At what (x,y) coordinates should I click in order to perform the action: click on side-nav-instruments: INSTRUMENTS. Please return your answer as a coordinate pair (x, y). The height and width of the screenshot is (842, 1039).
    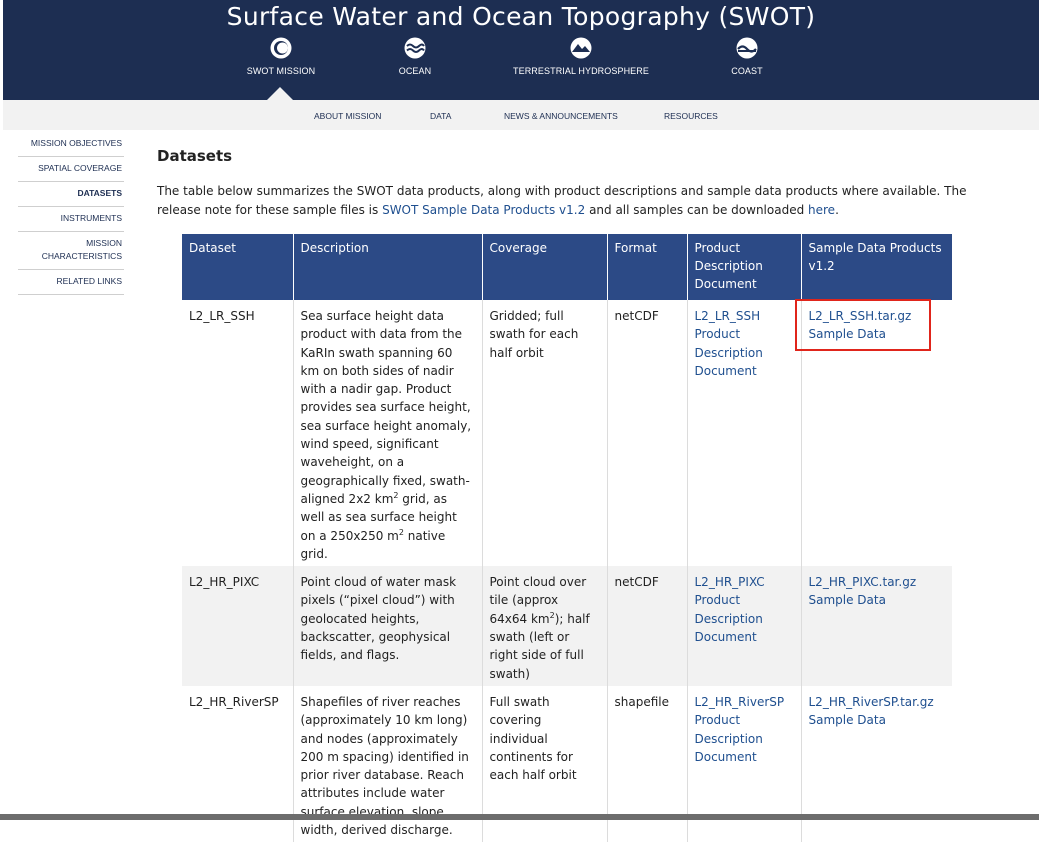
    Looking at the image, I should click on (71, 219).